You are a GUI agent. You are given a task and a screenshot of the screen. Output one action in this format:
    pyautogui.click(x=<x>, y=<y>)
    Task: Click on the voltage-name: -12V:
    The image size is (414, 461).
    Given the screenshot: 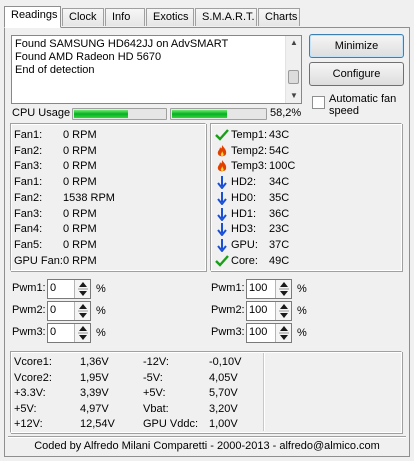 What is the action you would take?
    pyautogui.click(x=156, y=362)
    